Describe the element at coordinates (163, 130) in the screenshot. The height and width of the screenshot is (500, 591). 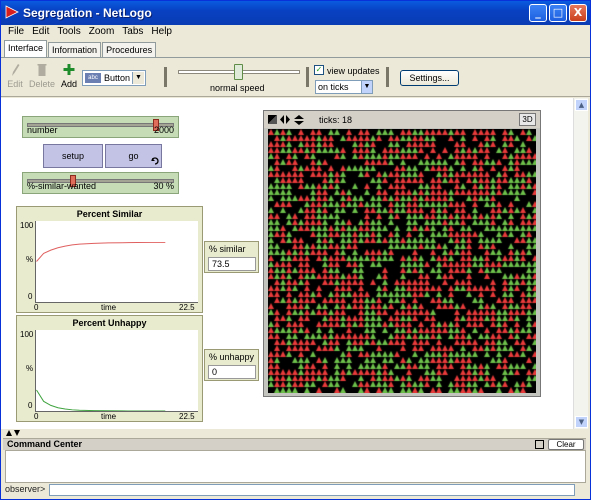
I see `slider-value: 2000` at that location.